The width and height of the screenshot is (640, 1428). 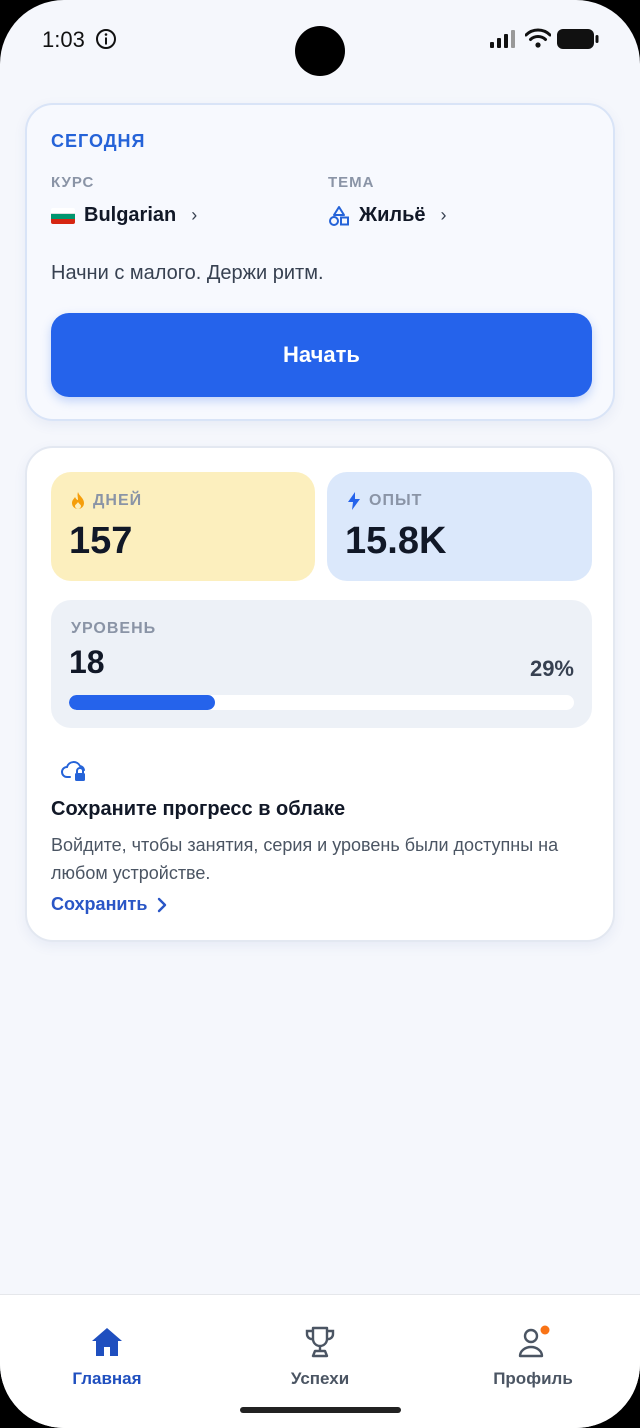 I want to click on level-tile: УРОВЕНЬ 18 29%, so click(x=321, y=664).